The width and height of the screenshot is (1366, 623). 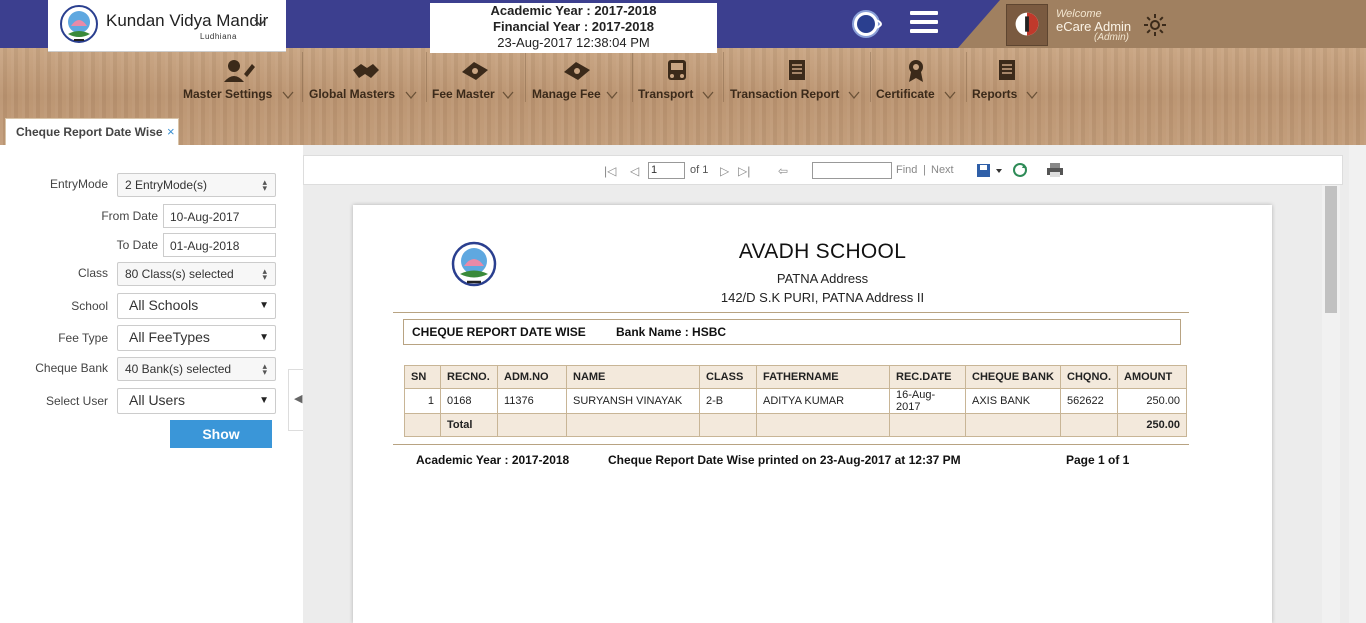 I want to click on select-user-select: All Users ▼, so click(x=196, y=401).